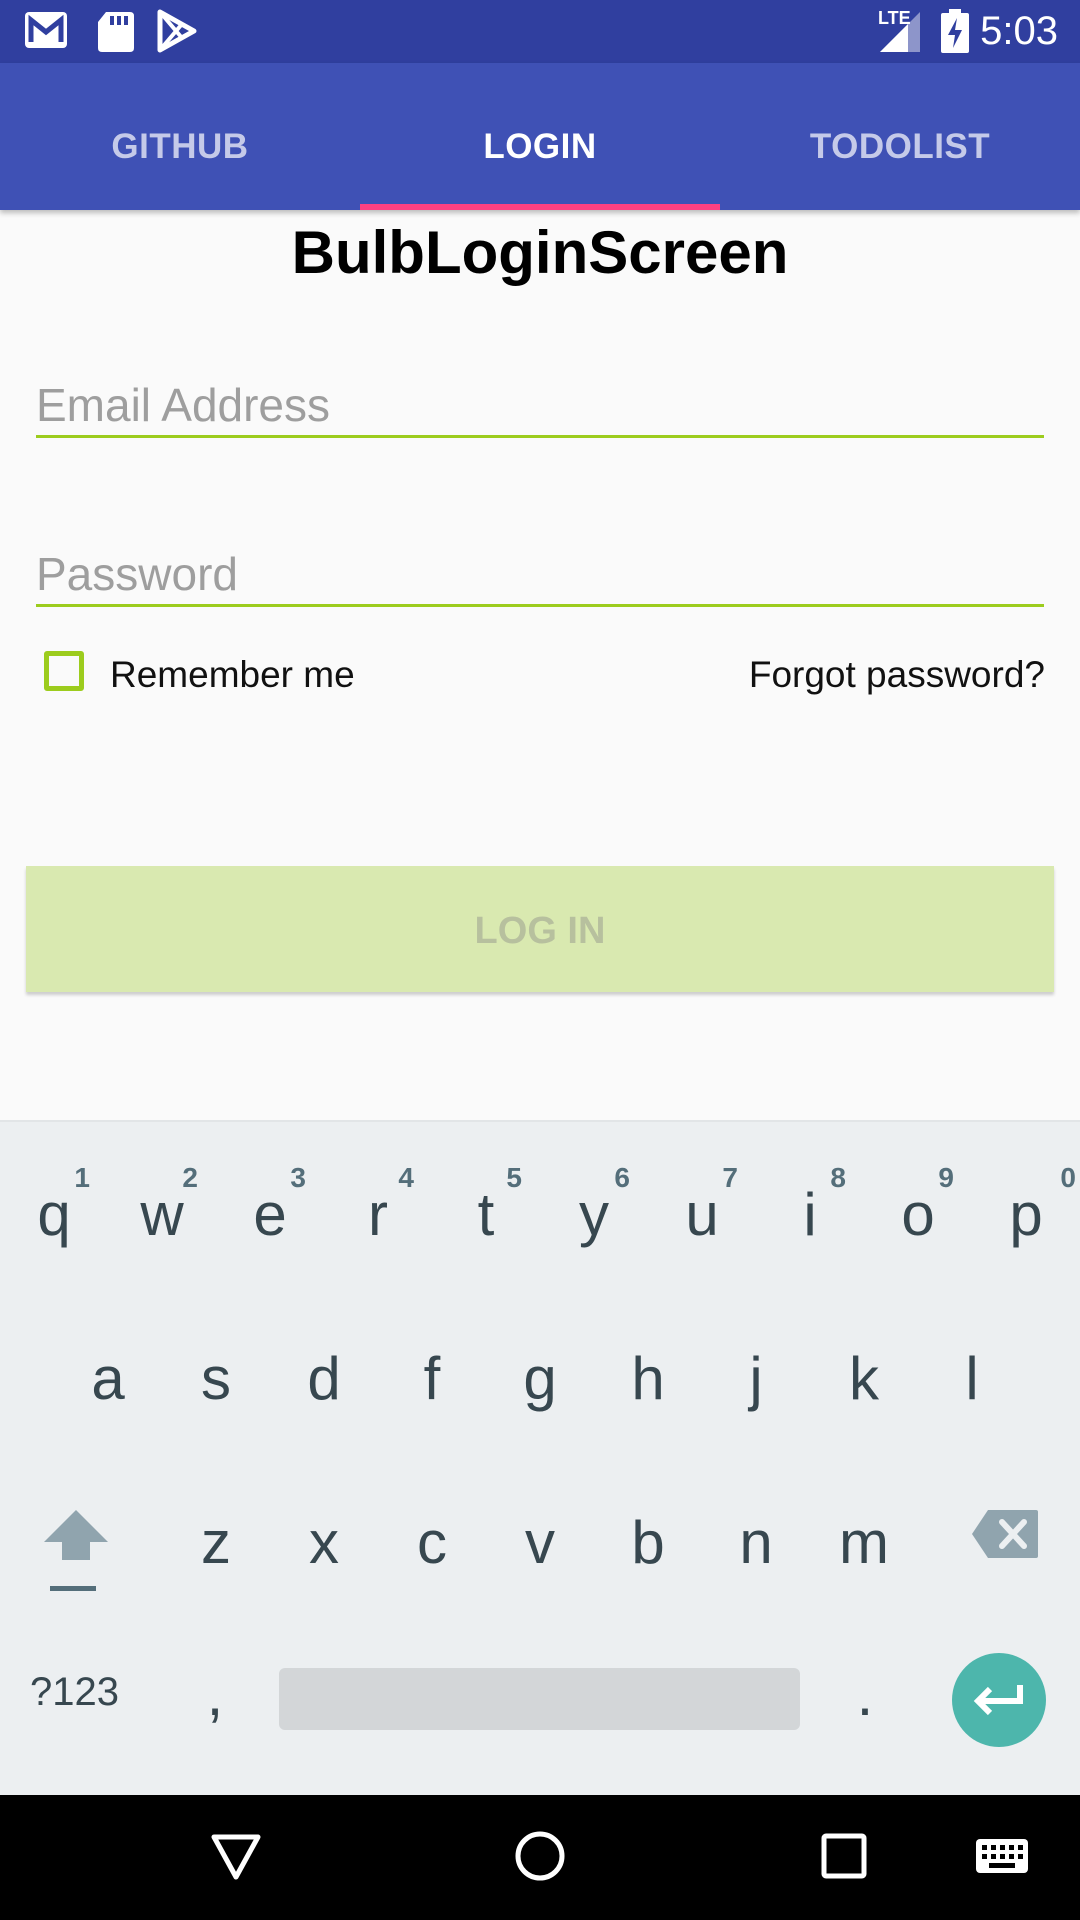  I want to click on key-u: u7, so click(702, 1215).